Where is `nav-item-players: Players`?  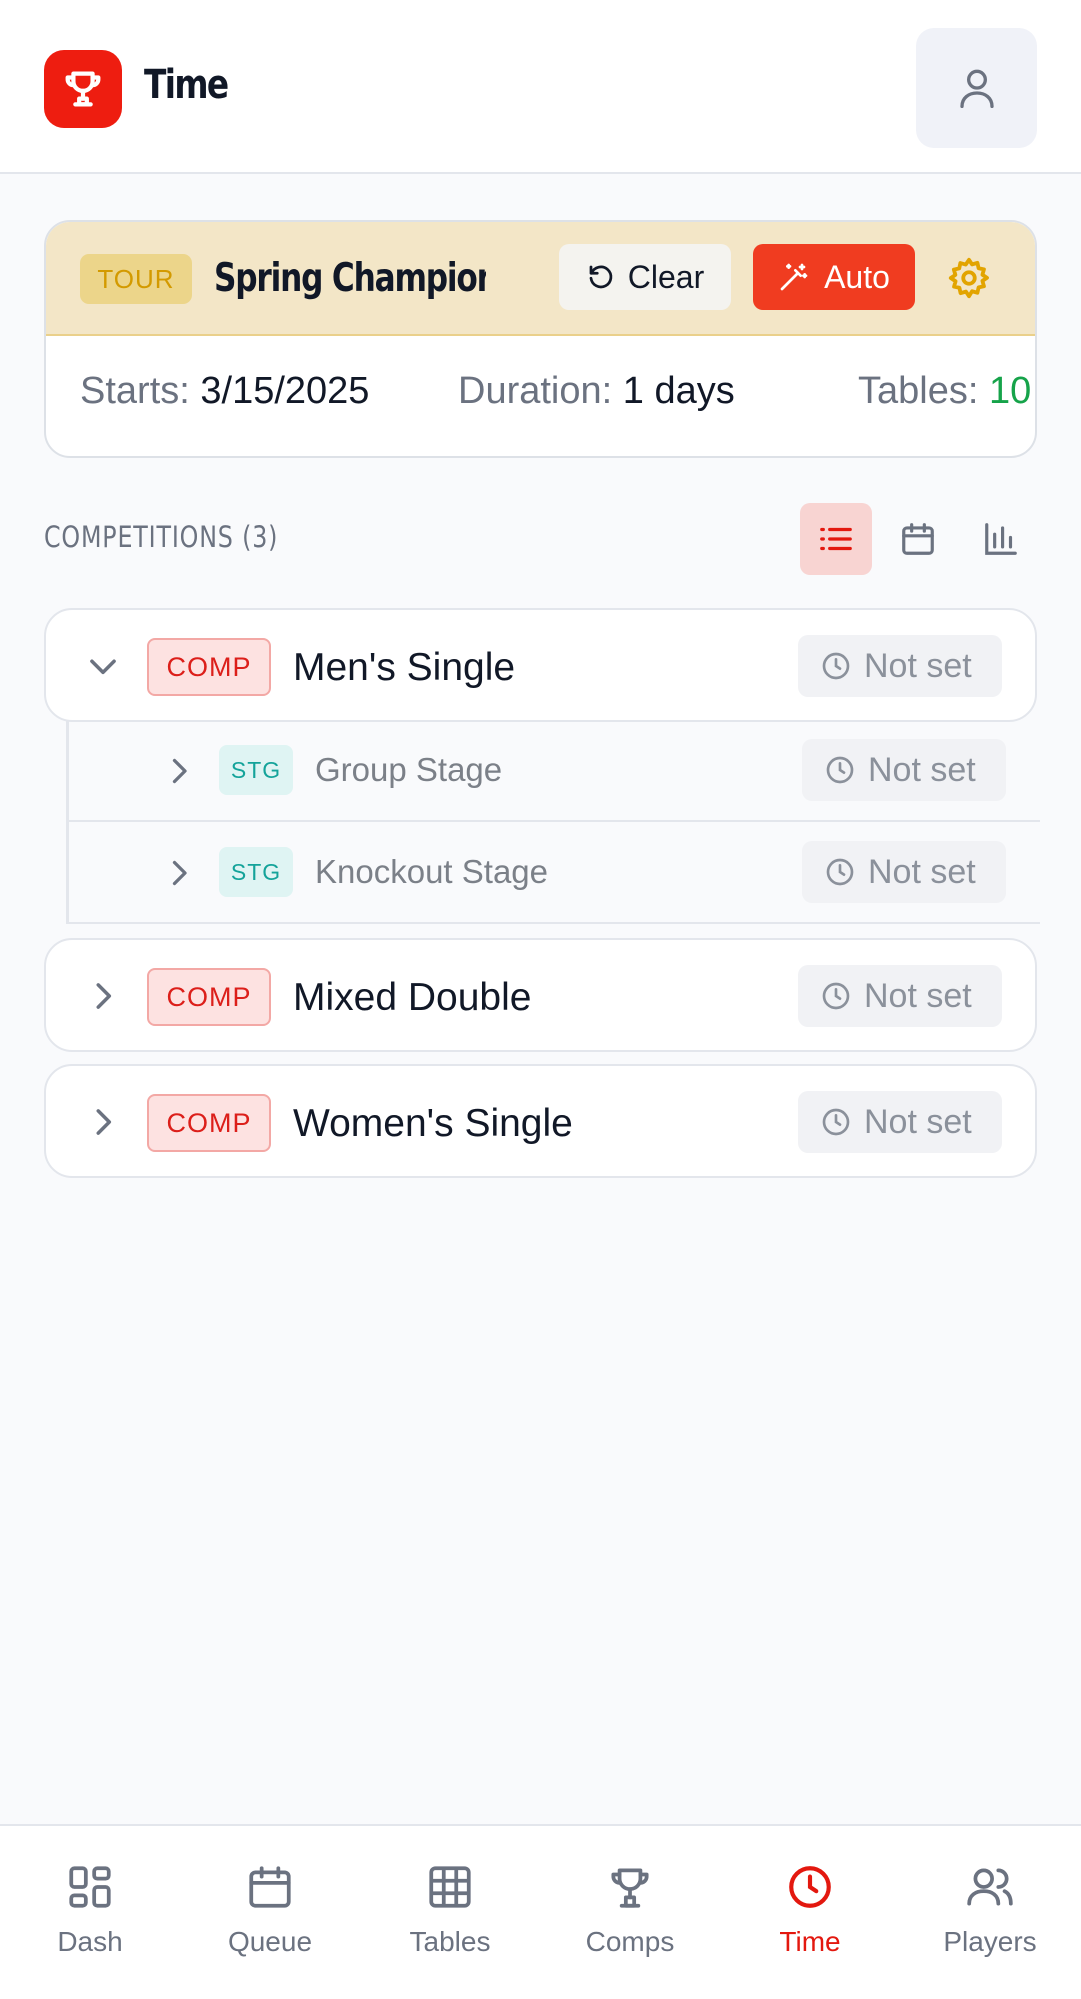 nav-item-players: Players is located at coordinates (990, 1912).